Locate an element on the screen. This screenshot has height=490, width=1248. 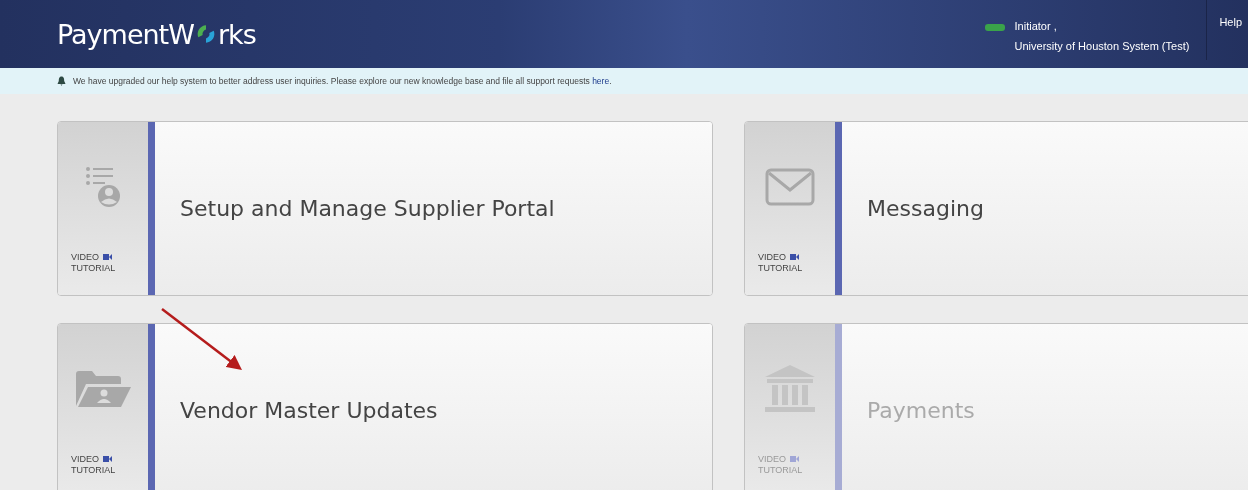
logo-text: PaymentW is located at coordinates (125, 34).